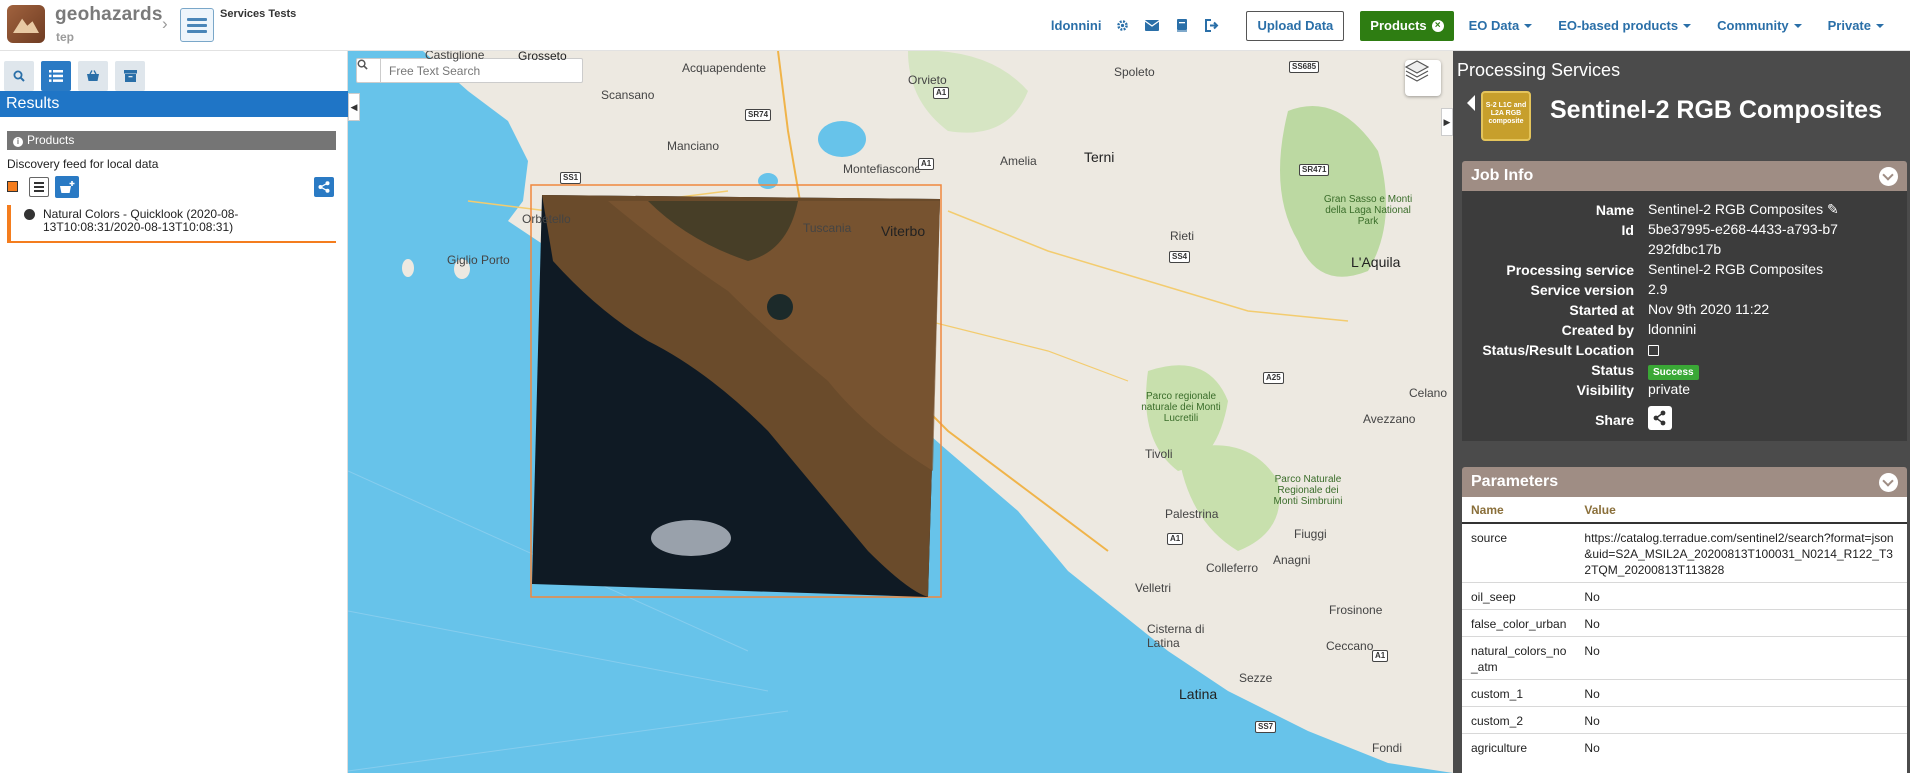  I want to click on parameters-header: Parameters, so click(1684, 482).